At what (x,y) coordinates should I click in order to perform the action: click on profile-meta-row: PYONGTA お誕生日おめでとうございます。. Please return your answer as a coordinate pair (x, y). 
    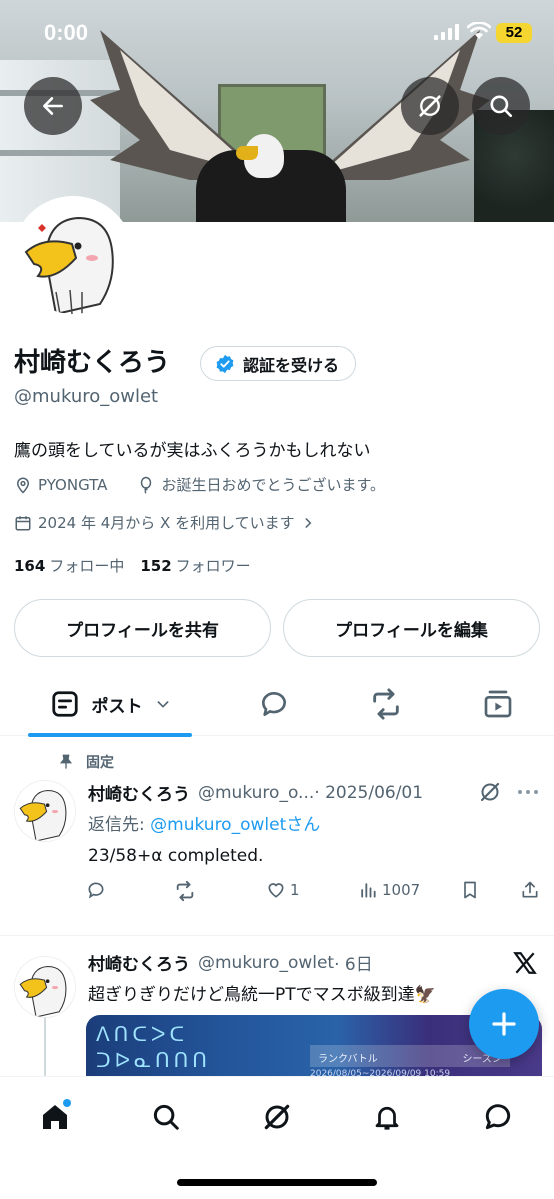
    Looking at the image, I should click on (199, 484).